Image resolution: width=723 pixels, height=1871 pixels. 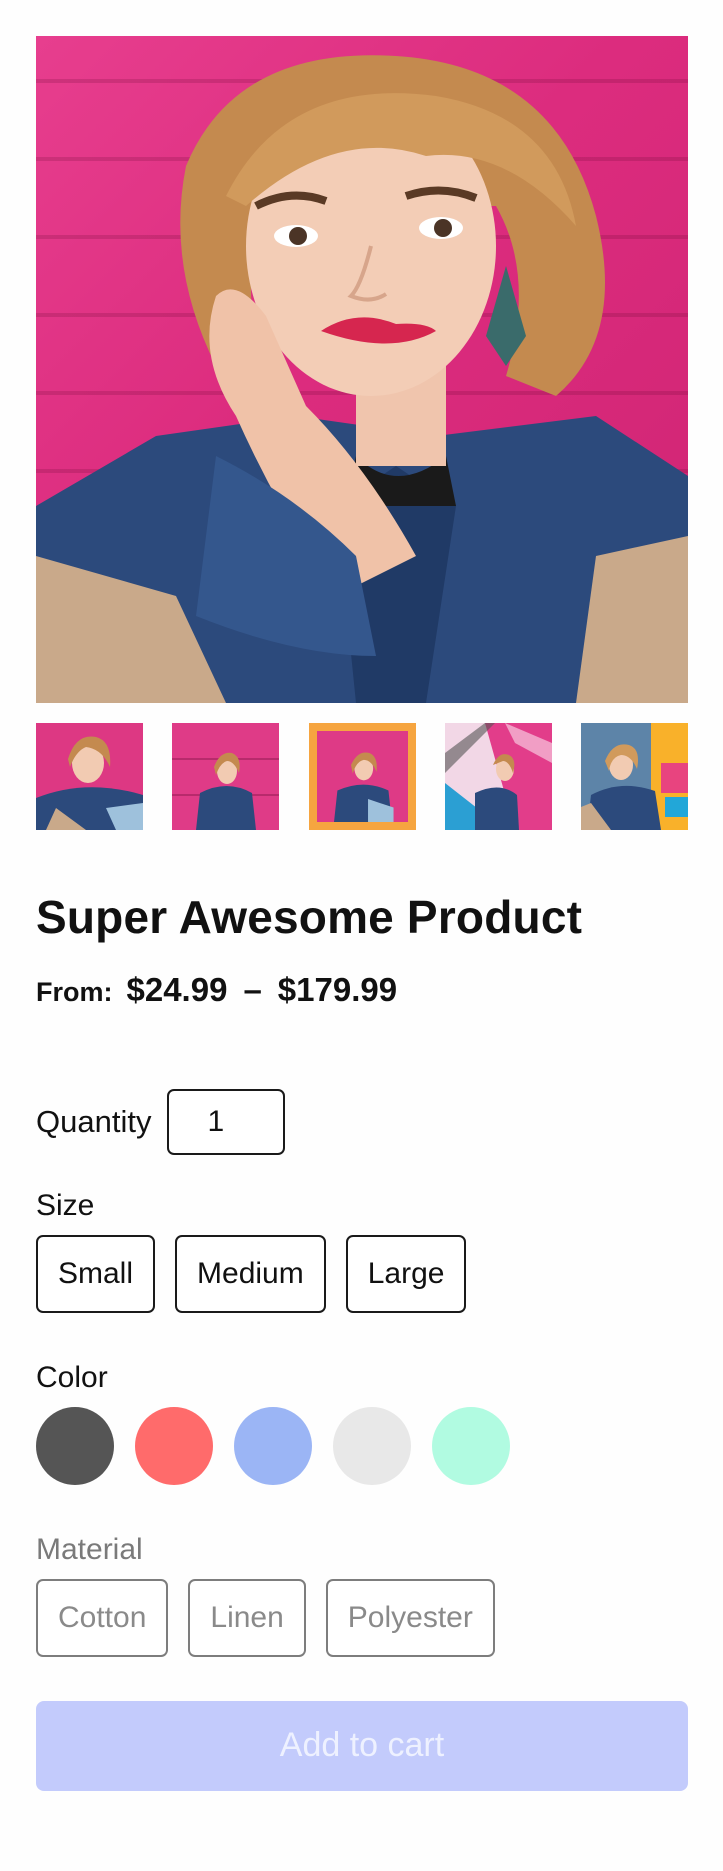 I want to click on product-title: Super Awesome Product, so click(x=309, y=917).